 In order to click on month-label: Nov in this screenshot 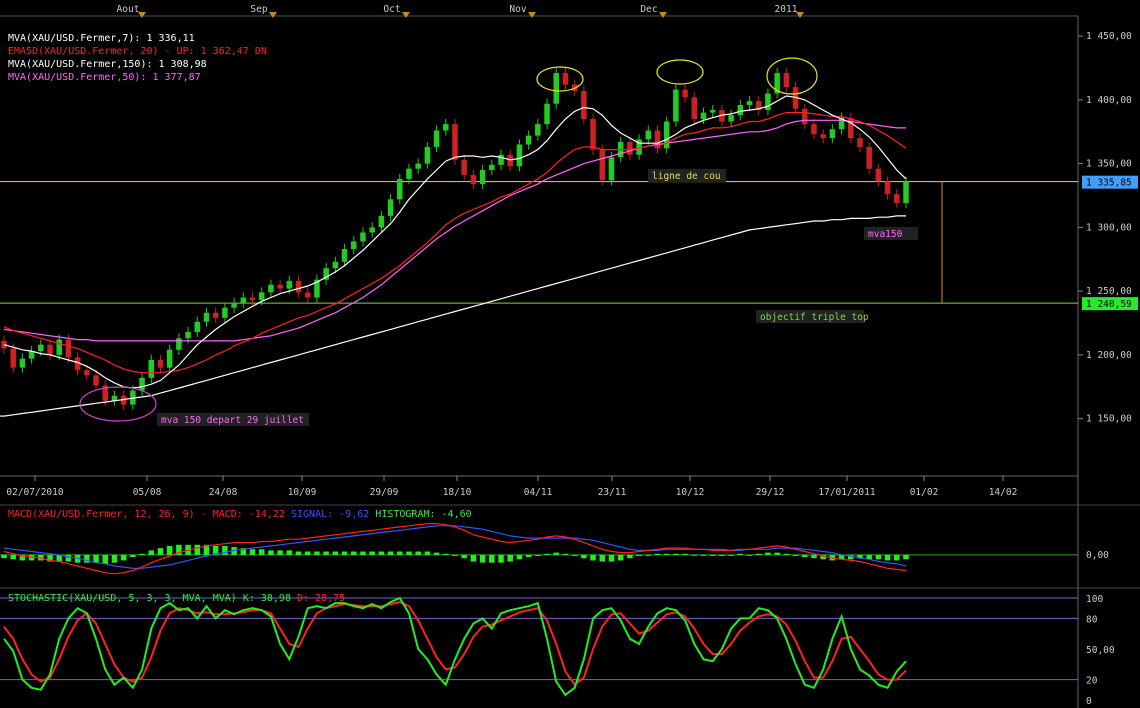, I will do `click(517, 9)`.